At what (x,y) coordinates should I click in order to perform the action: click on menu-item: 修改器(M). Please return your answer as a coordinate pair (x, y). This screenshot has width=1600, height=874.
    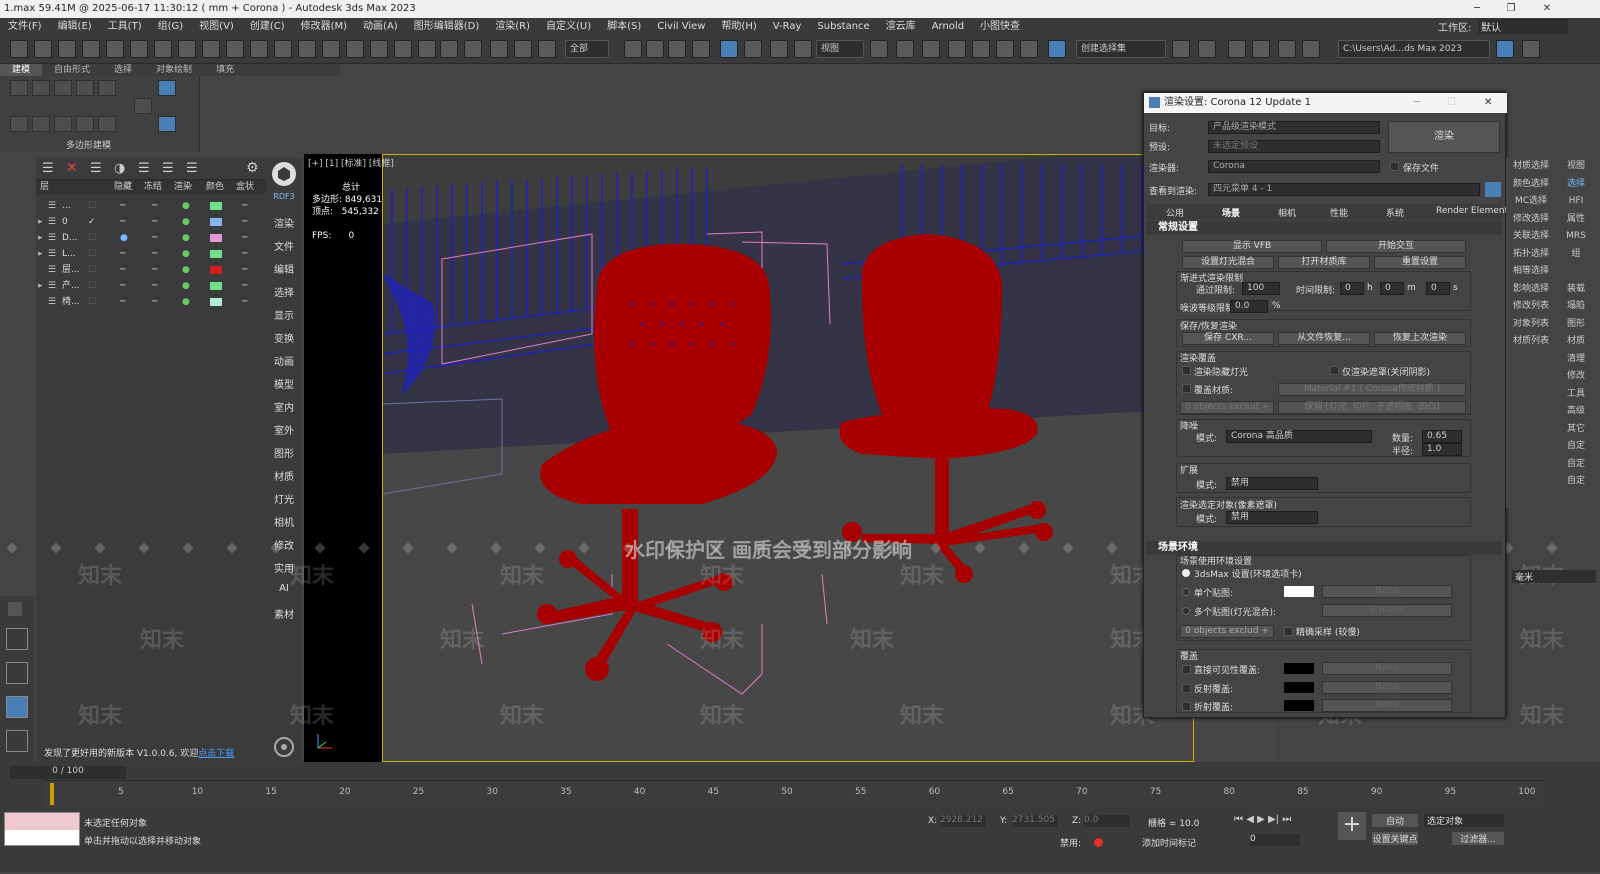
    Looking at the image, I should click on (324, 27).